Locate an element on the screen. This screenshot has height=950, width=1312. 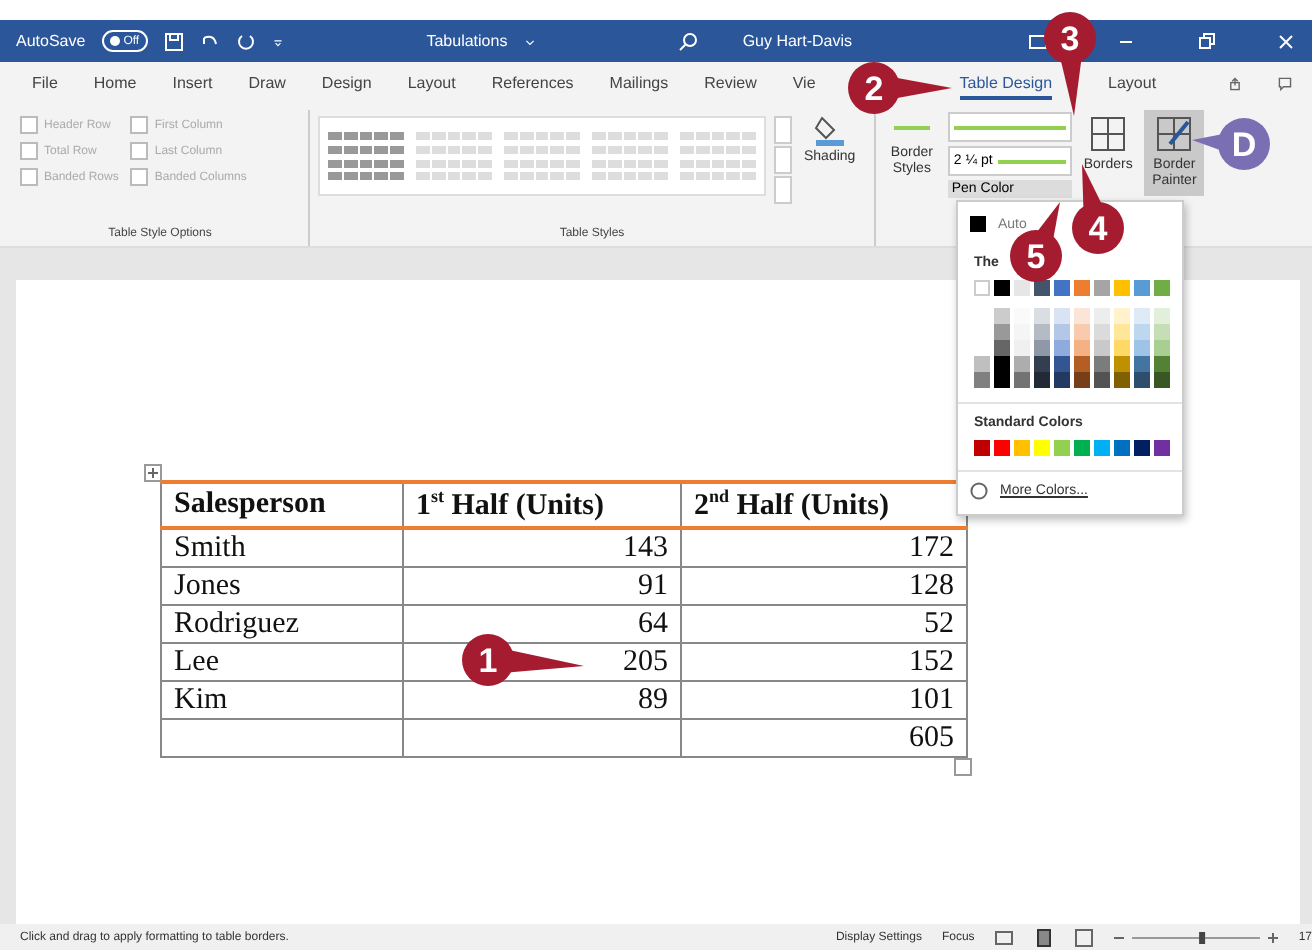
document-title: Tabulations is located at coordinates (467, 41).